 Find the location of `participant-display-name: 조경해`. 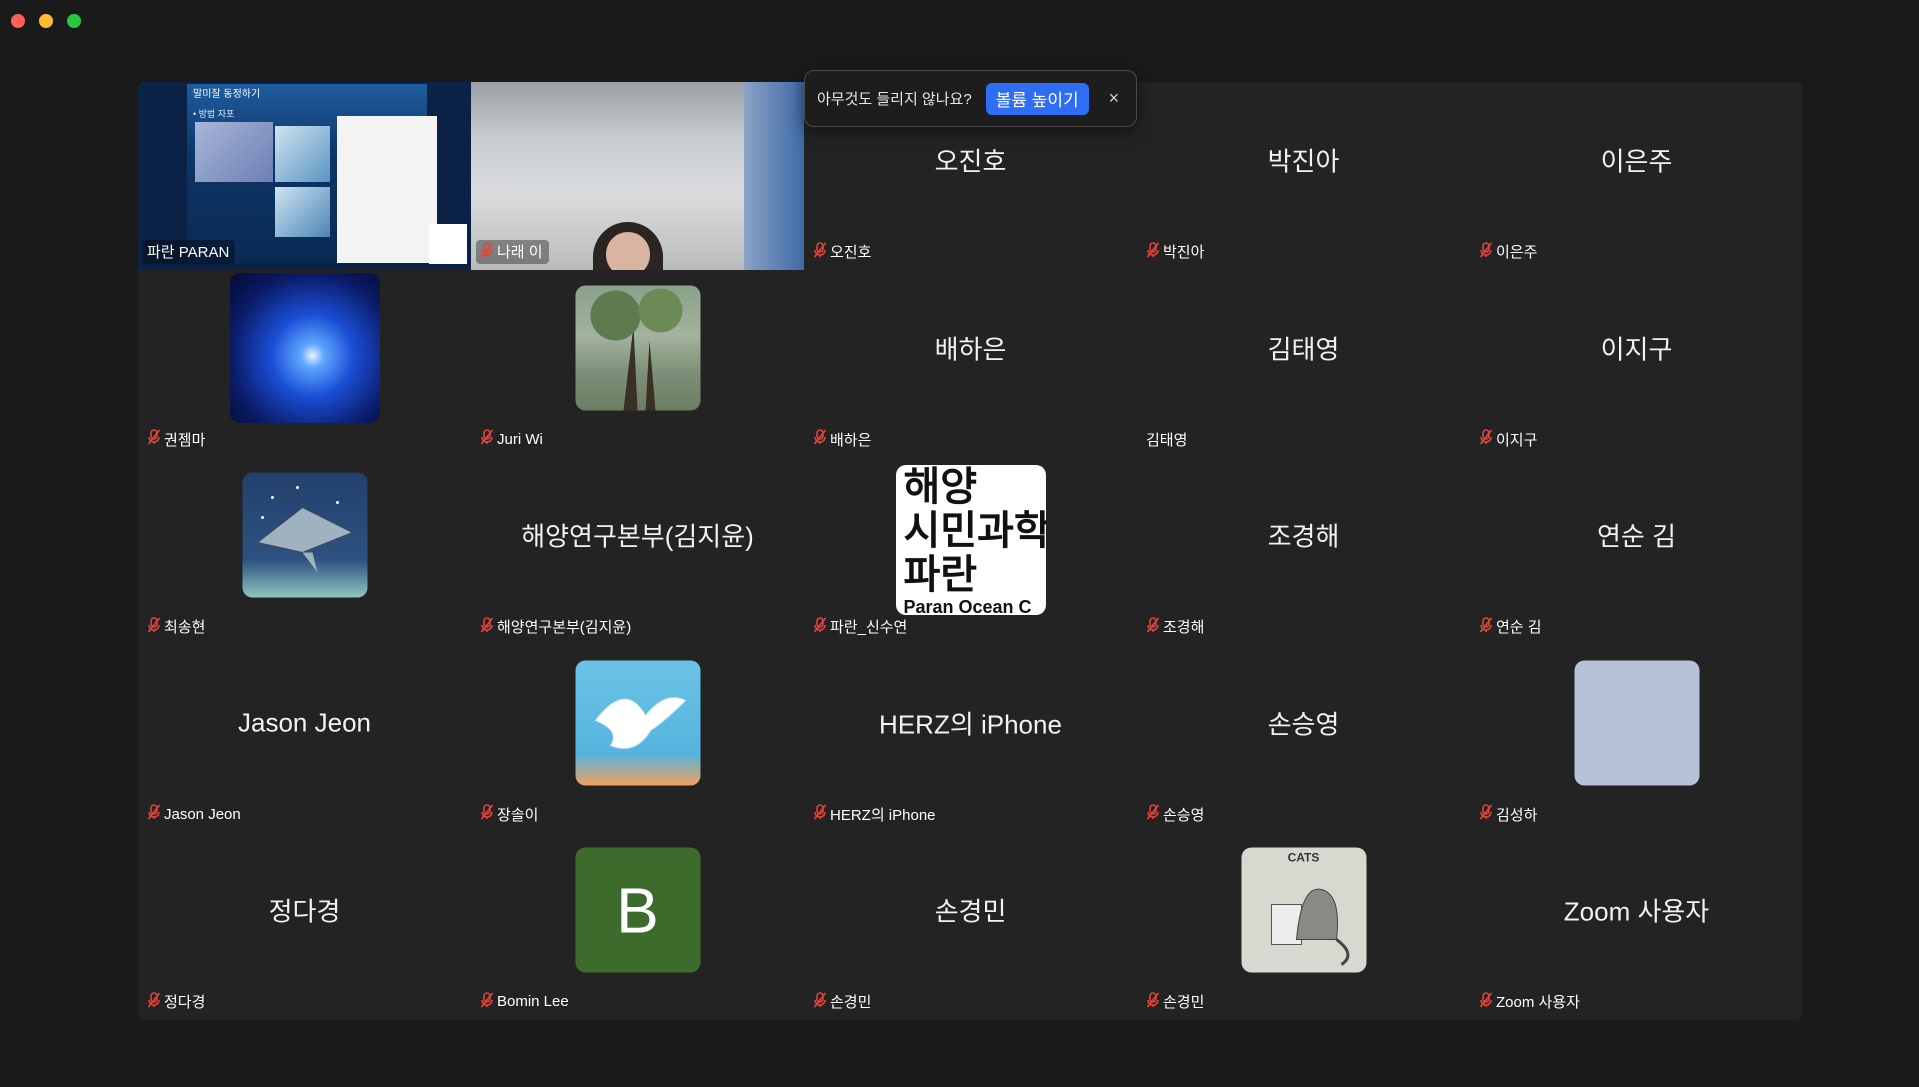

participant-display-name: 조경해 is located at coordinates (1303, 536).